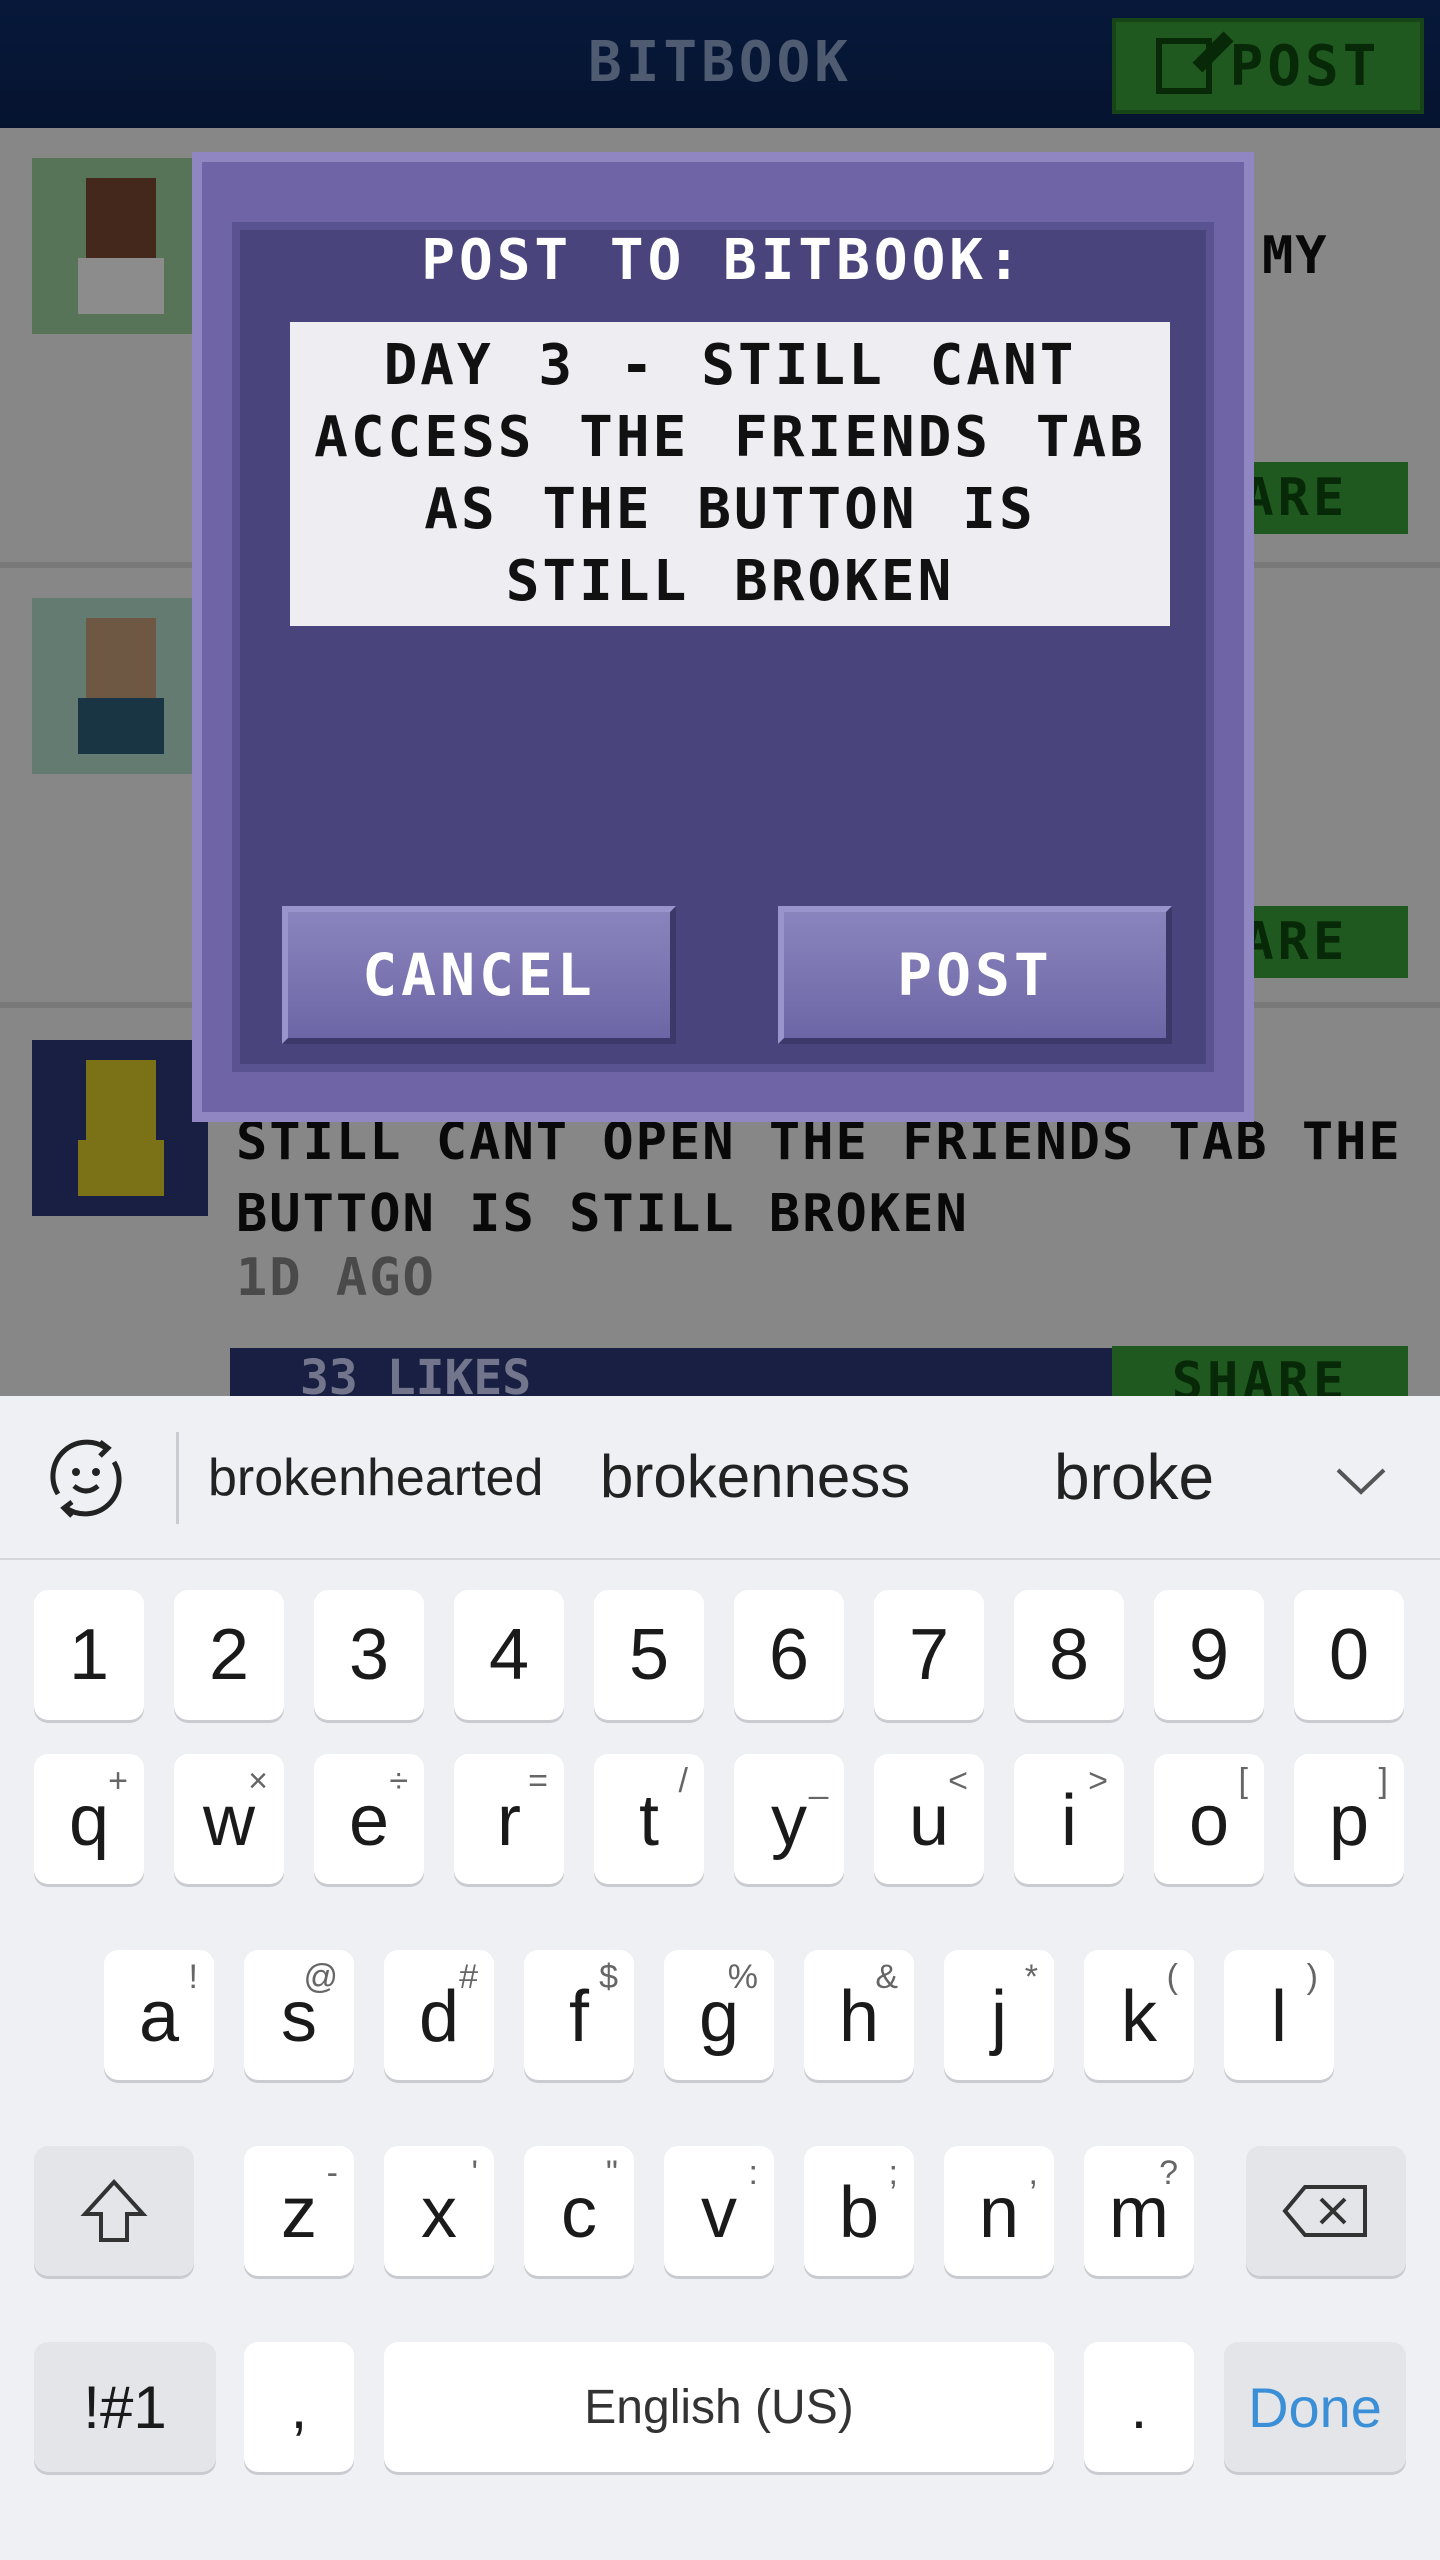 This screenshot has width=1440, height=2560. I want to click on key-p: p], so click(1349, 1819).